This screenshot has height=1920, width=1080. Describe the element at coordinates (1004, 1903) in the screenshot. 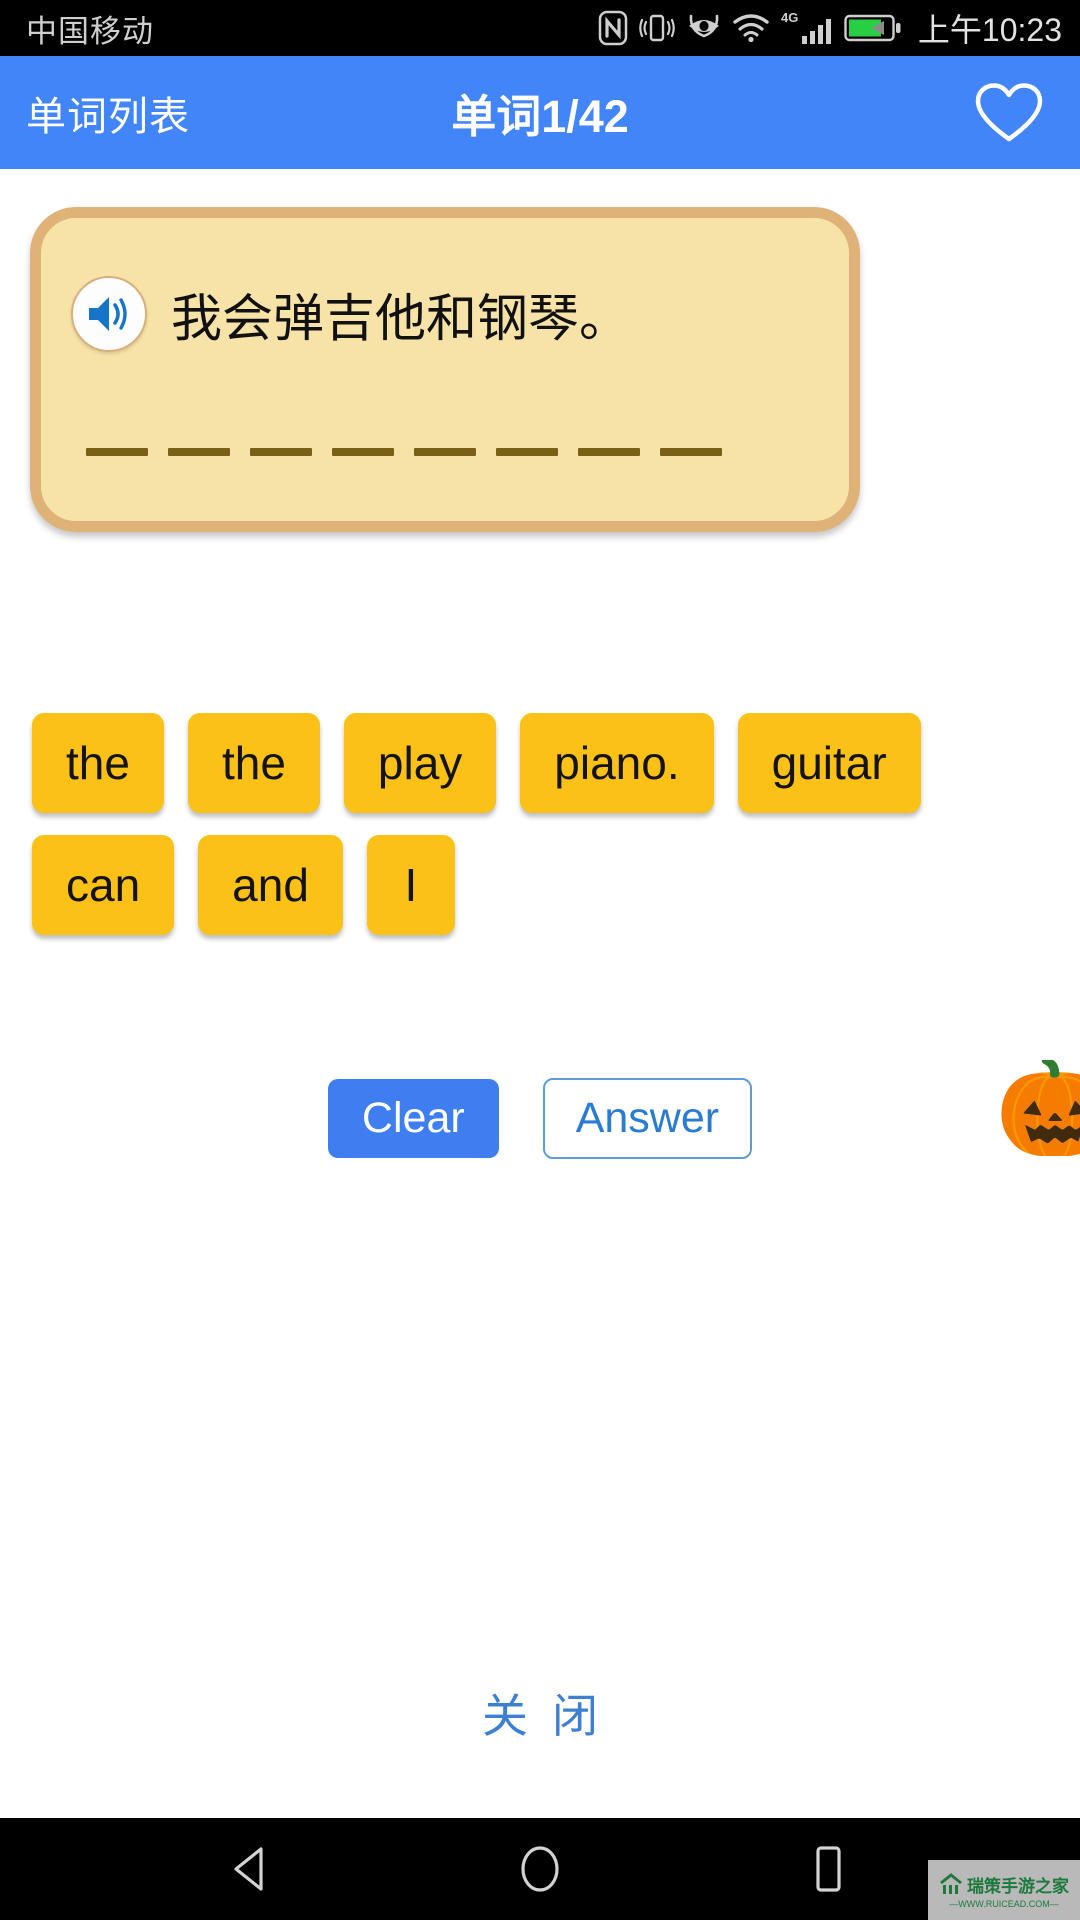

I see `watermark-url: —WWW.RUICEAD.COM—` at that location.